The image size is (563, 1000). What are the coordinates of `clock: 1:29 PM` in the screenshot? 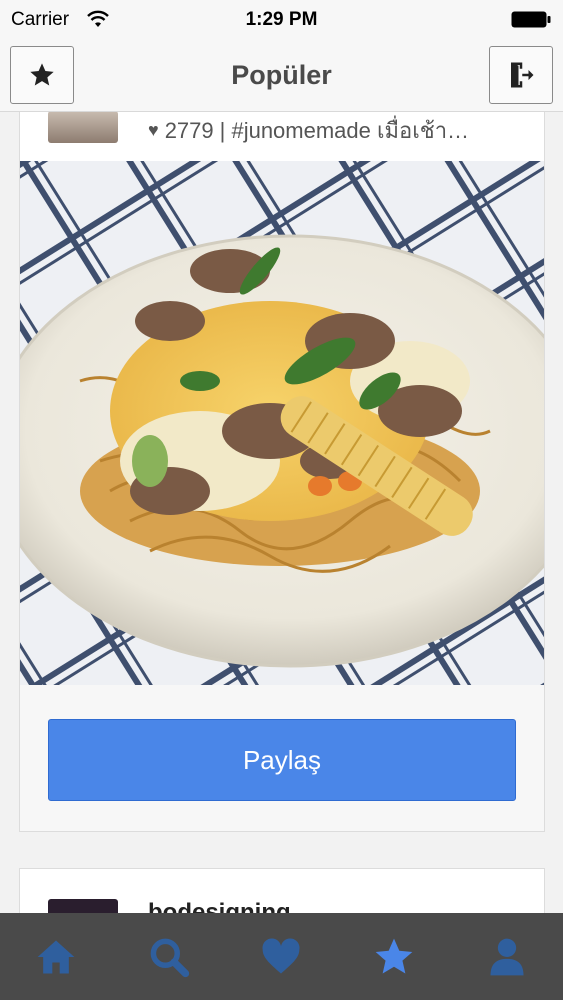 It's located at (281, 19).